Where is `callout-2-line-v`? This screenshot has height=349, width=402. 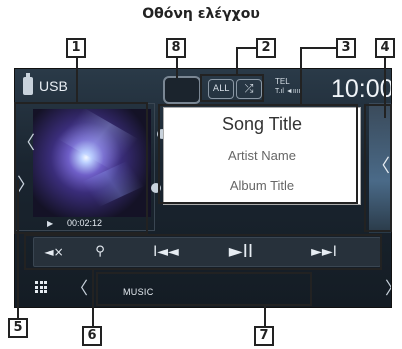
callout-2-line-v is located at coordinates (237, 61).